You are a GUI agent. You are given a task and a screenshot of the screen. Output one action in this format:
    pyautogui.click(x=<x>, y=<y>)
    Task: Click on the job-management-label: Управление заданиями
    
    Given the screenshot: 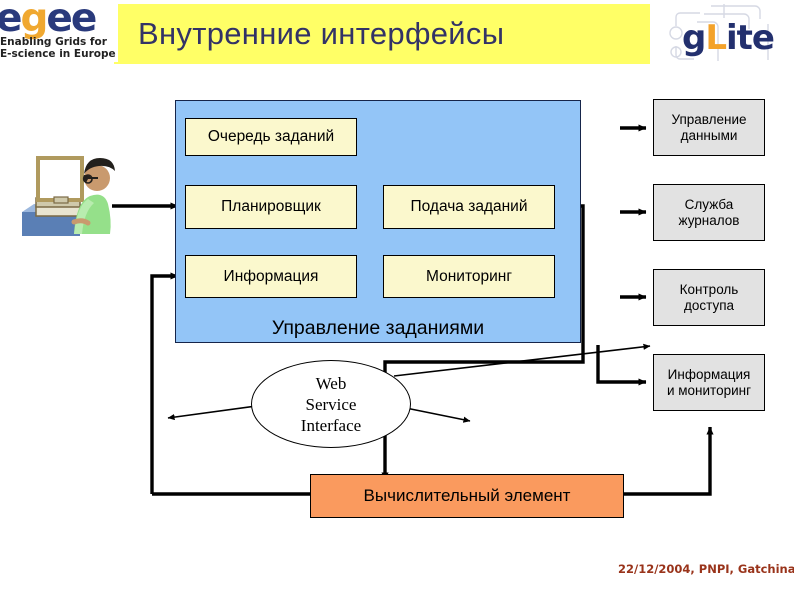 What is the action you would take?
    pyautogui.click(x=378, y=328)
    